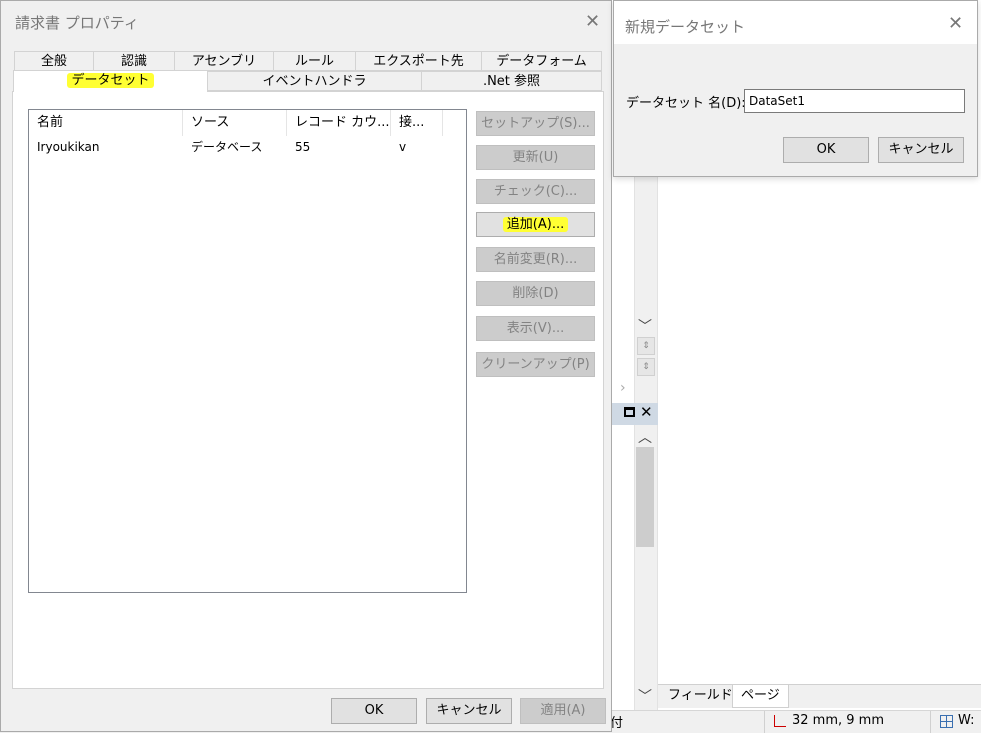 The image size is (981, 733). I want to click on table-cell-record-count: 55, so click(339, 147).